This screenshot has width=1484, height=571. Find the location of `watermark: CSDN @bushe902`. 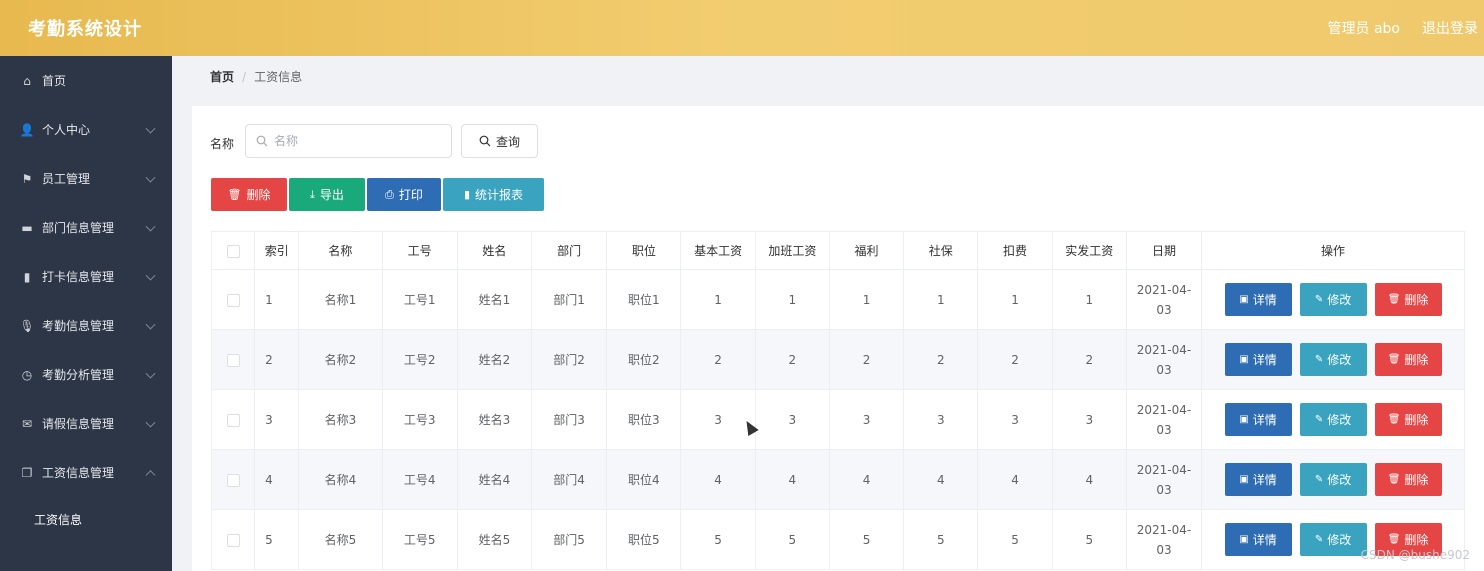

watermark: CSDN @bushe902 is located at coordinates (1415, 555).